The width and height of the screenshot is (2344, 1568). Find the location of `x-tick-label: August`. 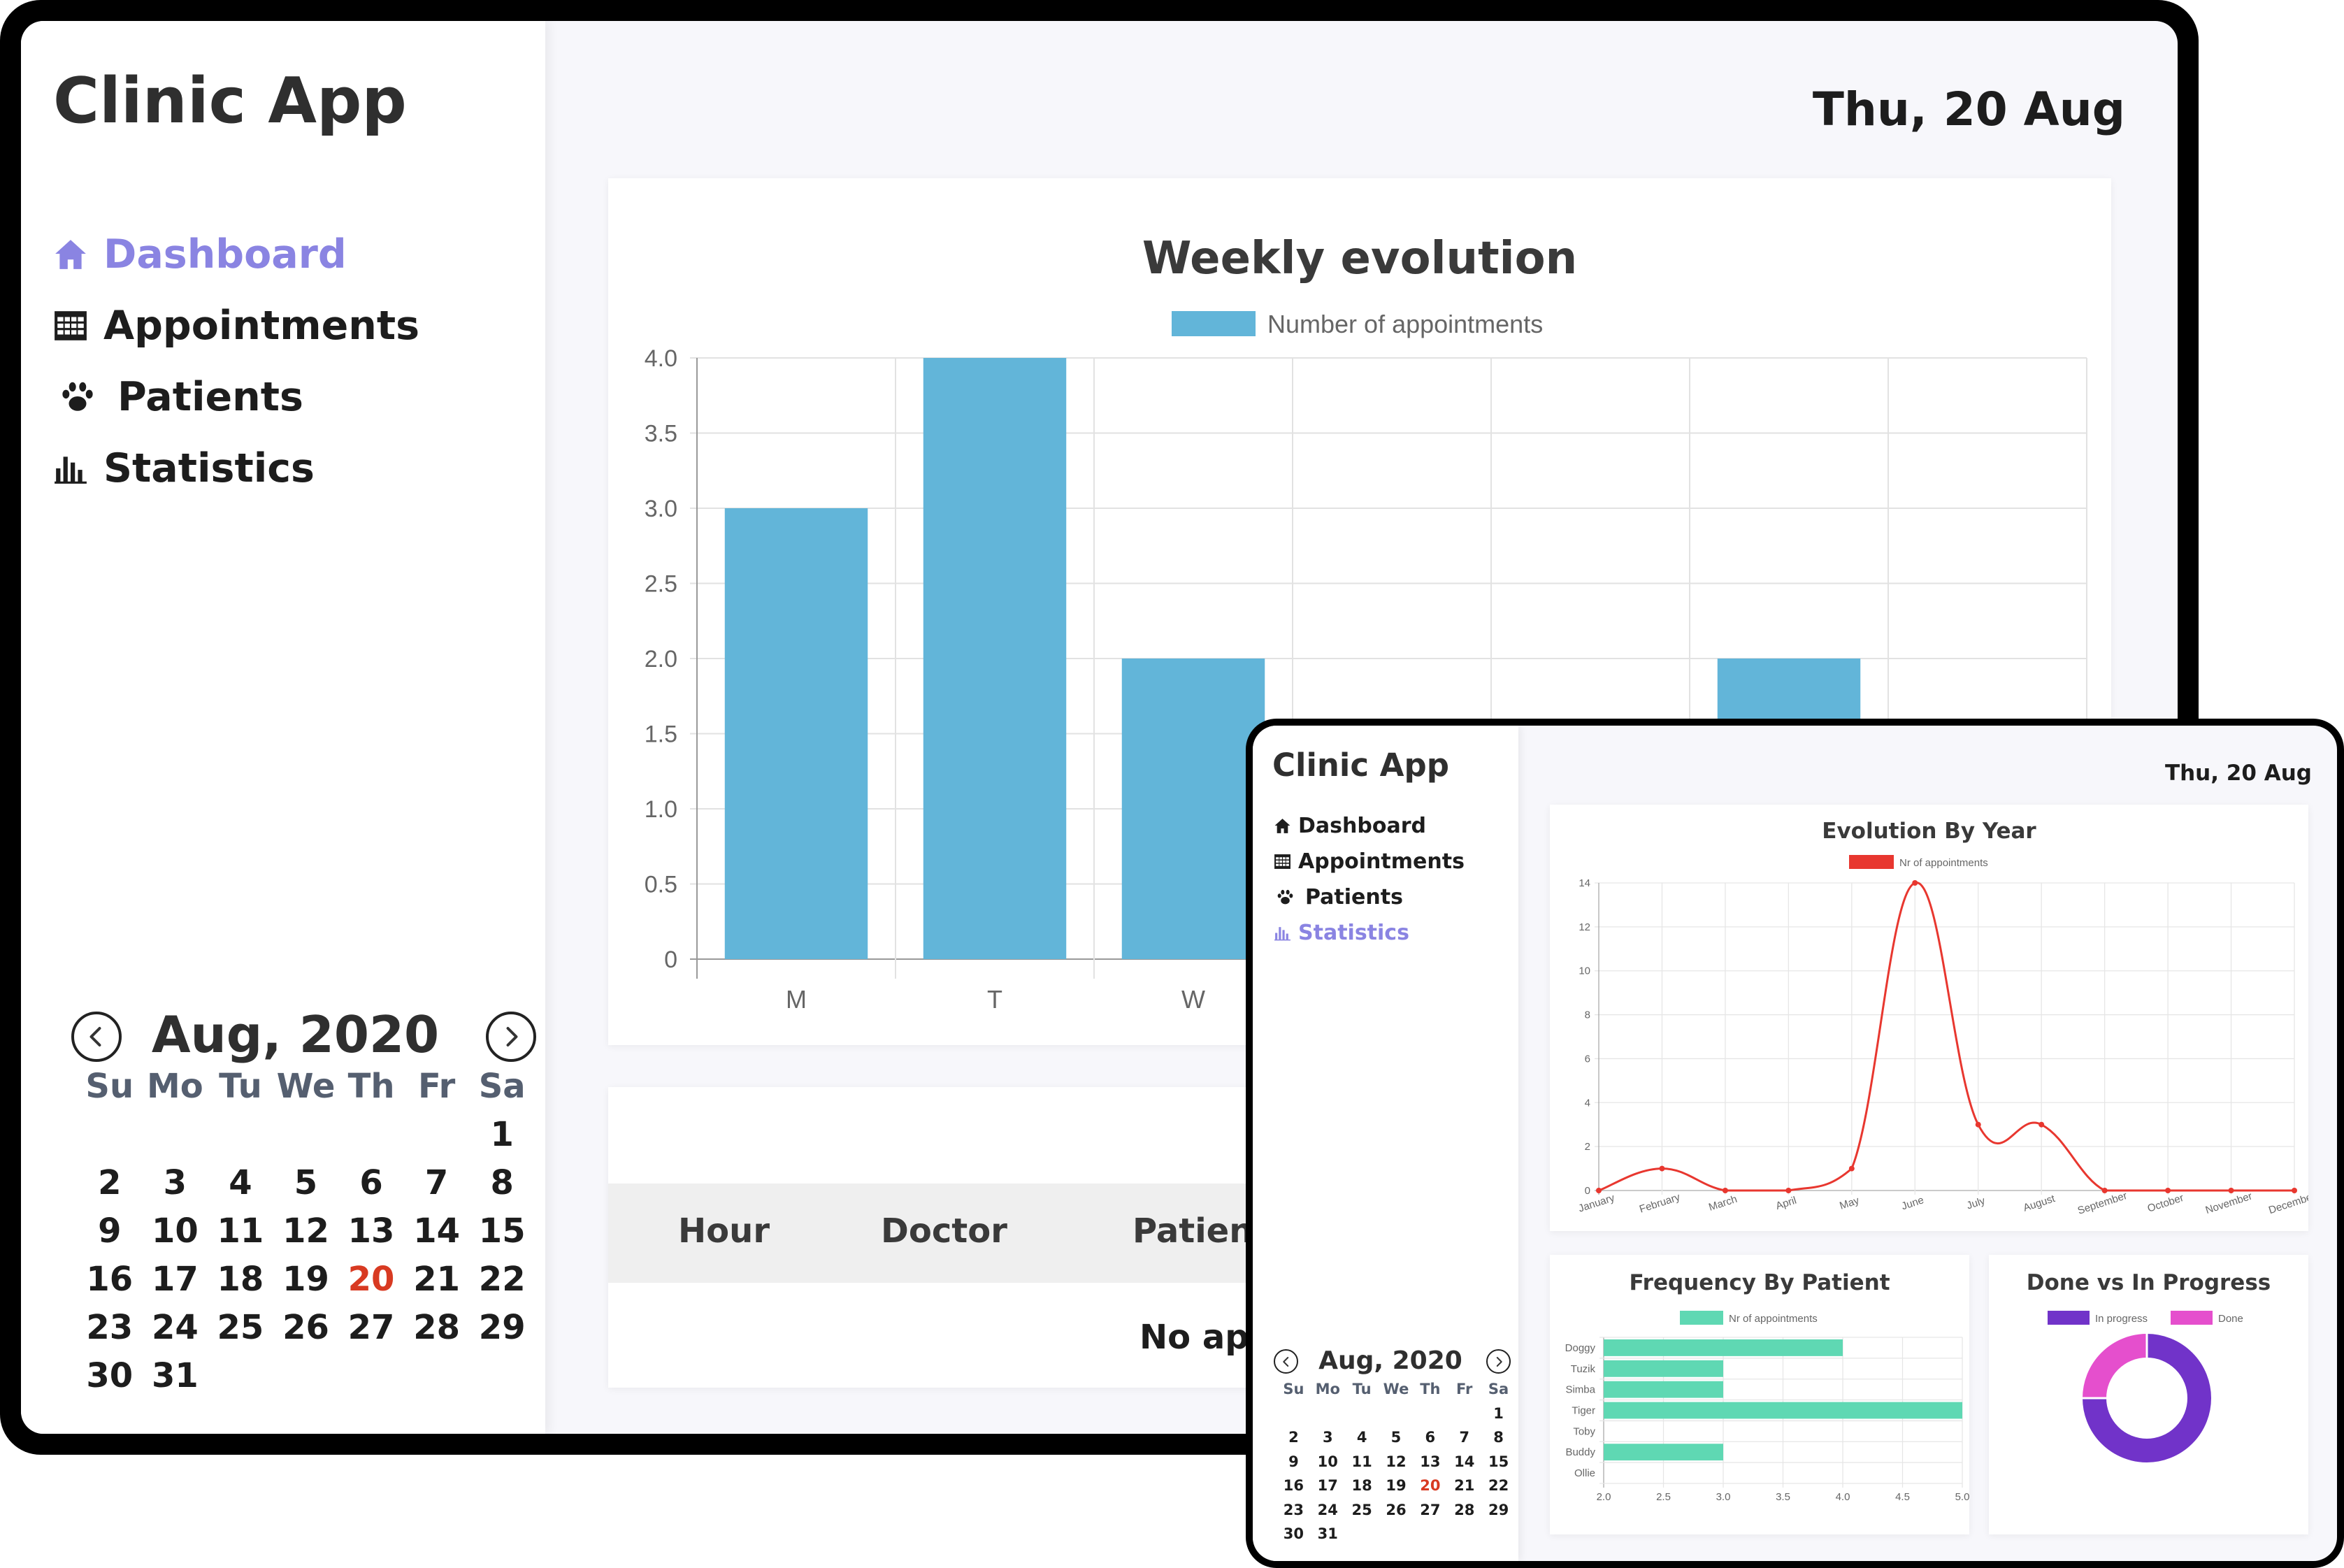

x-tick-label: August is located at coordinates (2039, 1203).